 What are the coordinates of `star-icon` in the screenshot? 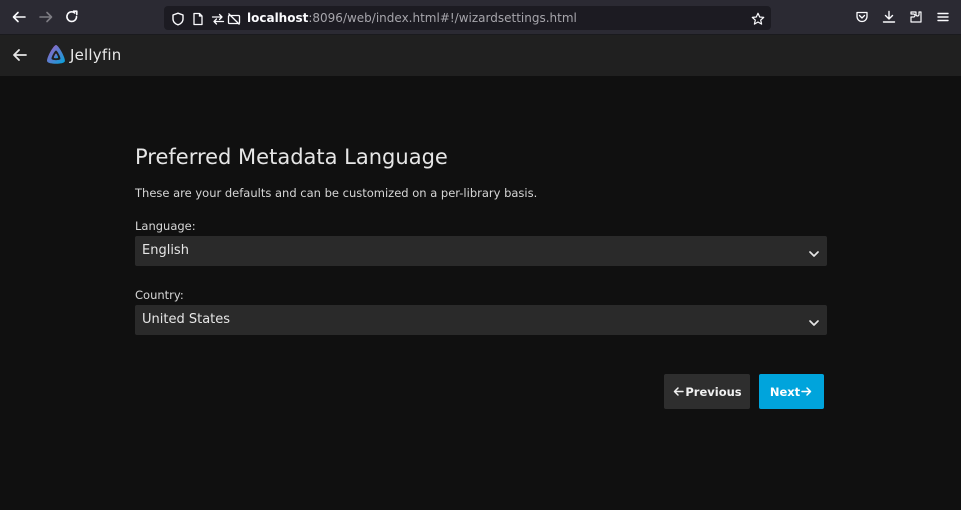 It's located at (758, 18).